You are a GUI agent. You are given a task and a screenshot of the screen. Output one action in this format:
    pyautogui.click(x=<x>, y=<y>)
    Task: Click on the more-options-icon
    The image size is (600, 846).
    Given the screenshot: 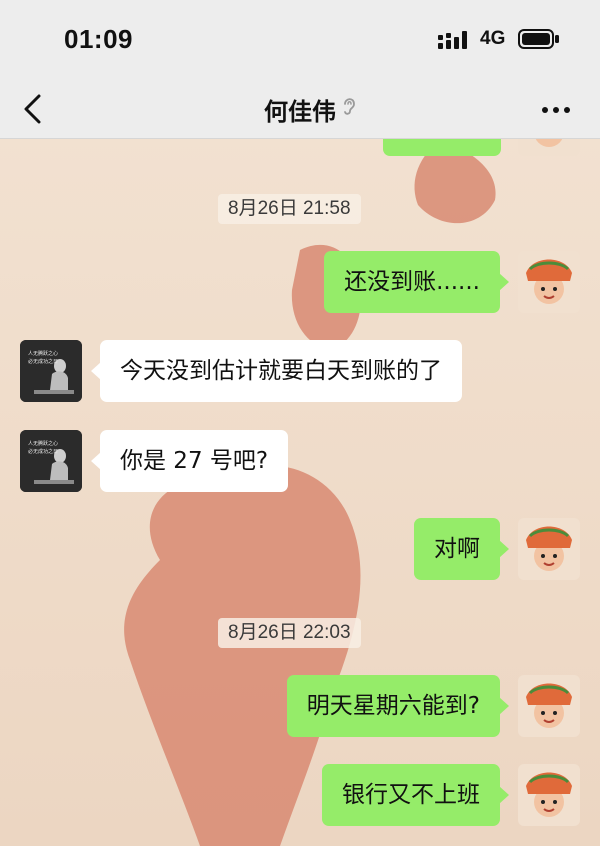 What is the action you would take?
    pyautogui.click(x=556, y=110)
    